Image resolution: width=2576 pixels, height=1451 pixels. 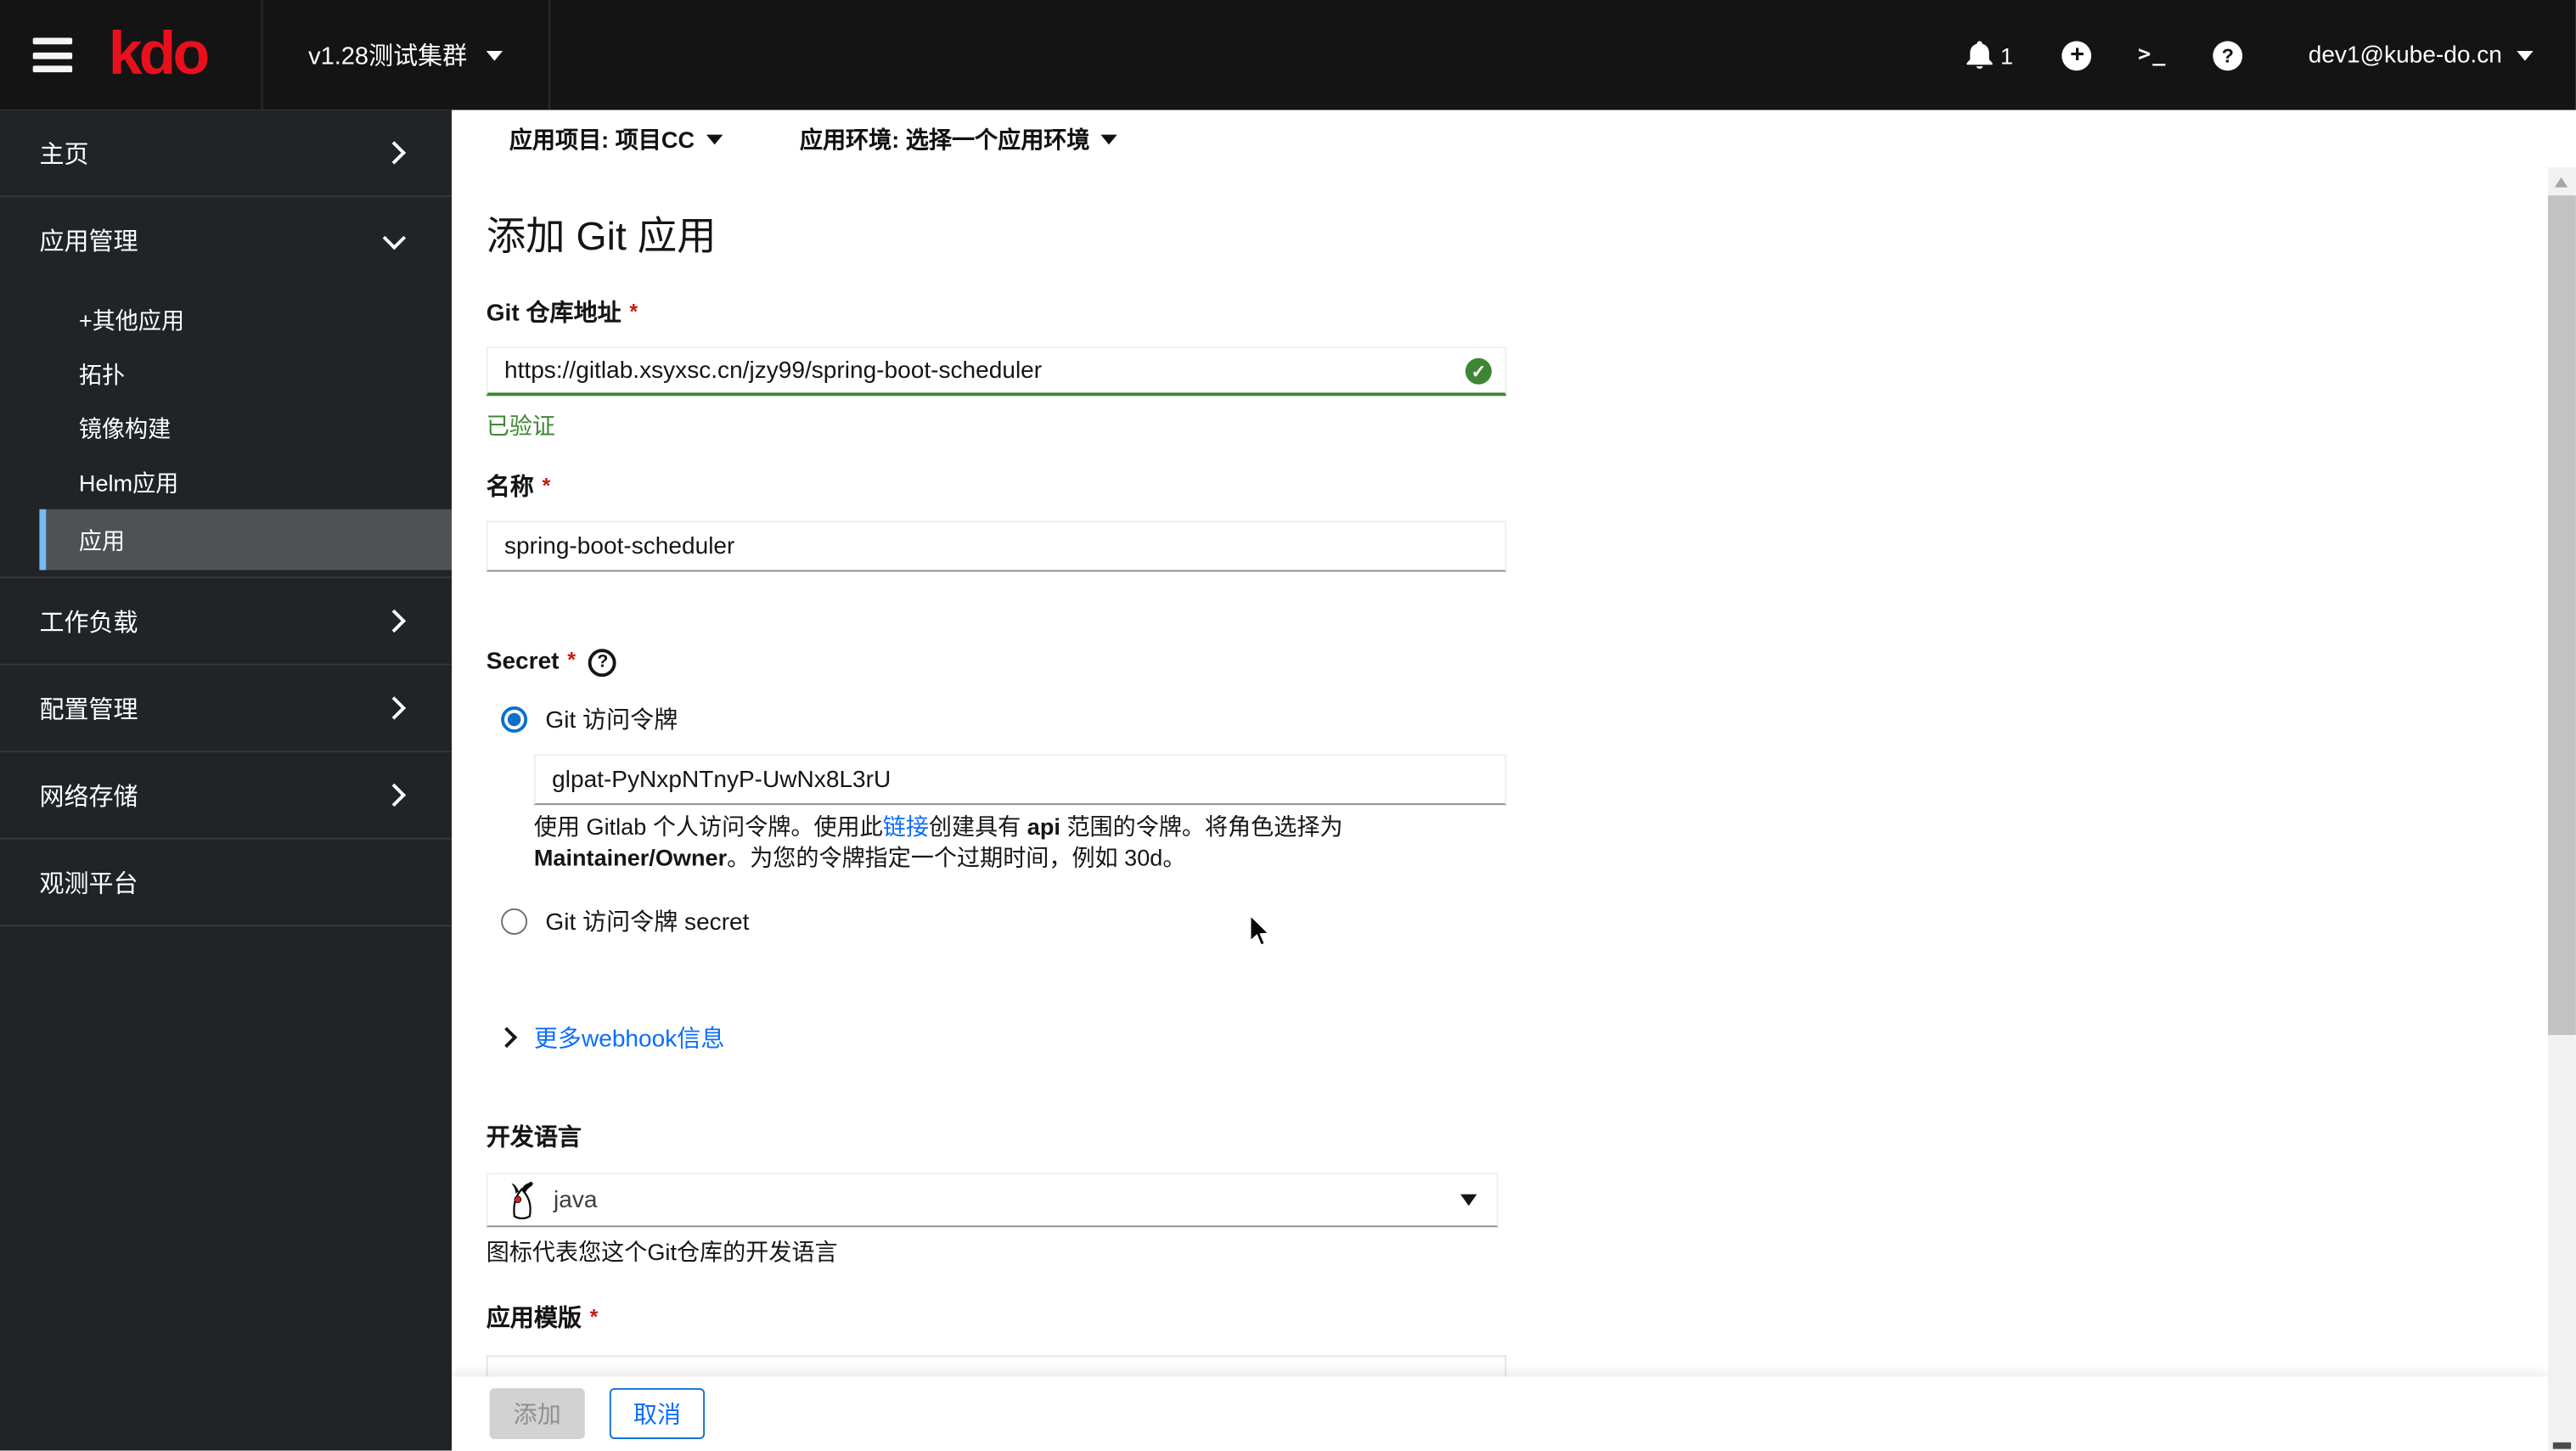 I want to click on webhook-info-link: 更多webhook信息, so click(x=629, y=1038).